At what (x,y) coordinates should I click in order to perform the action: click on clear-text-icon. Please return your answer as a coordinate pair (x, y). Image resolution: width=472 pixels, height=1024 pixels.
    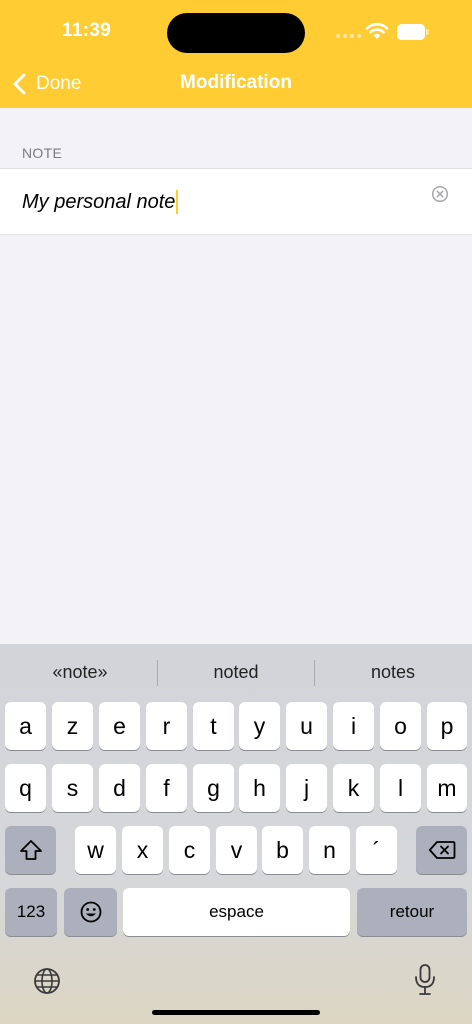
    Looking at the image, I should click on (440, 194).